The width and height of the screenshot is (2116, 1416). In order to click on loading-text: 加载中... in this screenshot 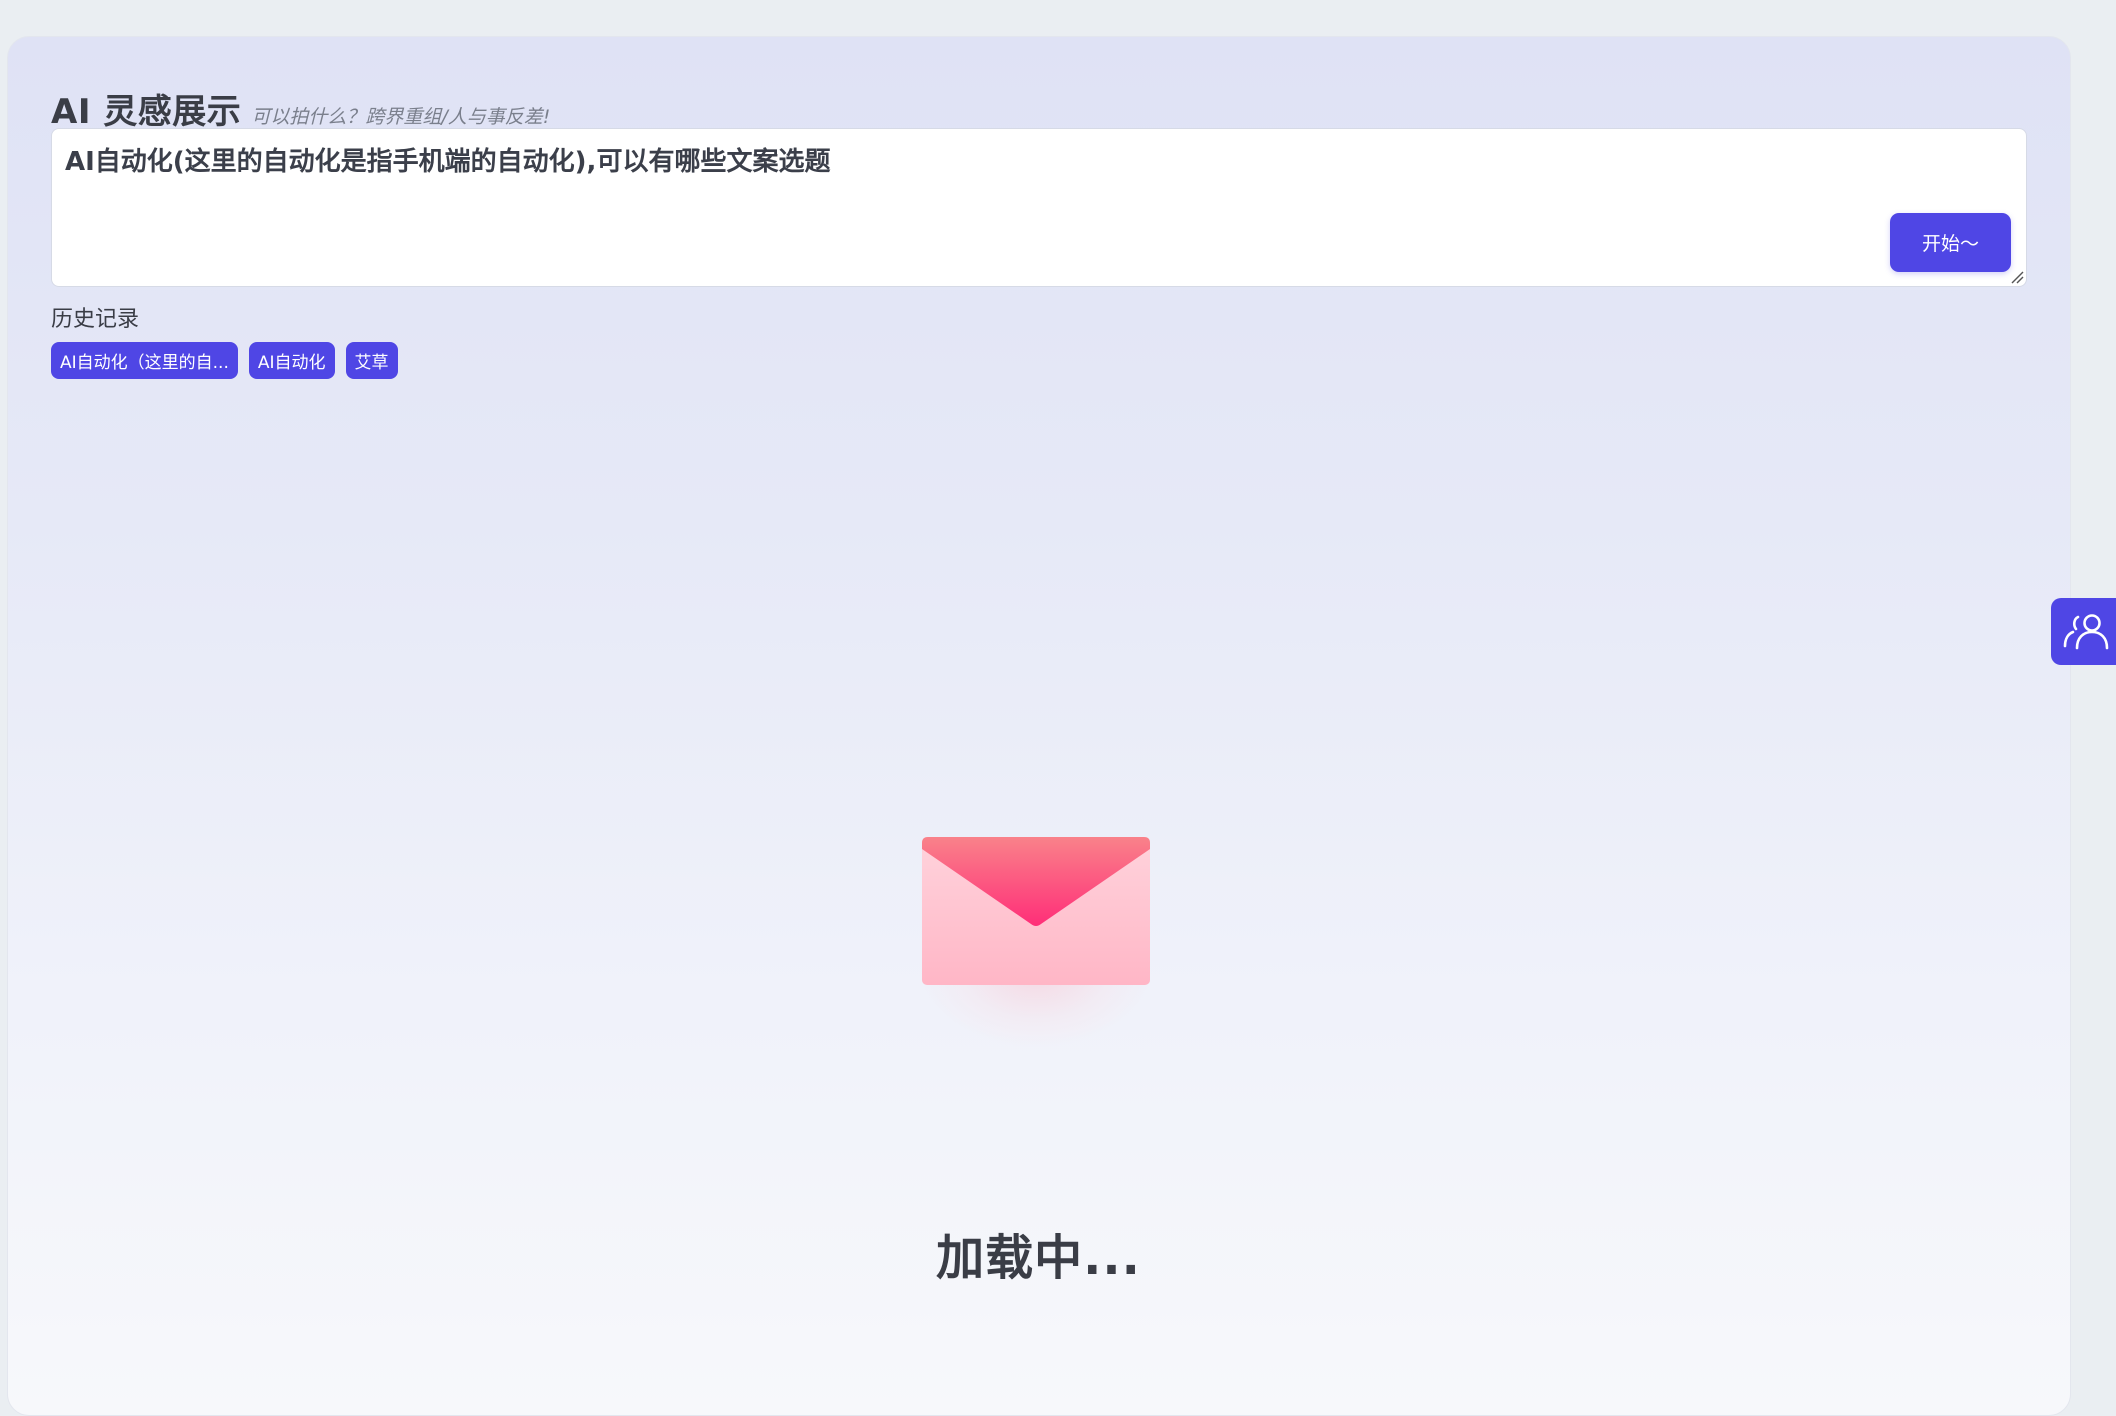, I will do `click(1038, 1258)`.